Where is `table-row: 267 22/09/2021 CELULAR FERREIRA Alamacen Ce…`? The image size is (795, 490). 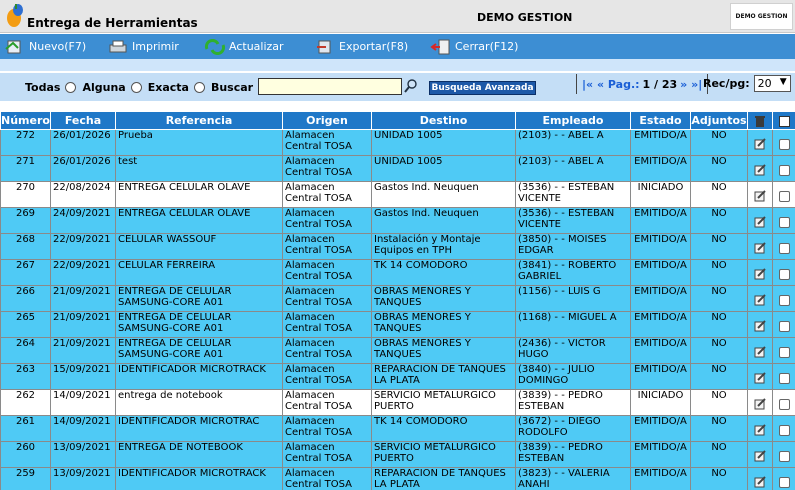
table-row: 267 22/09/2021 CELULAR FERREIRA Alamacen Ce… is located at coordinates (397, 272).